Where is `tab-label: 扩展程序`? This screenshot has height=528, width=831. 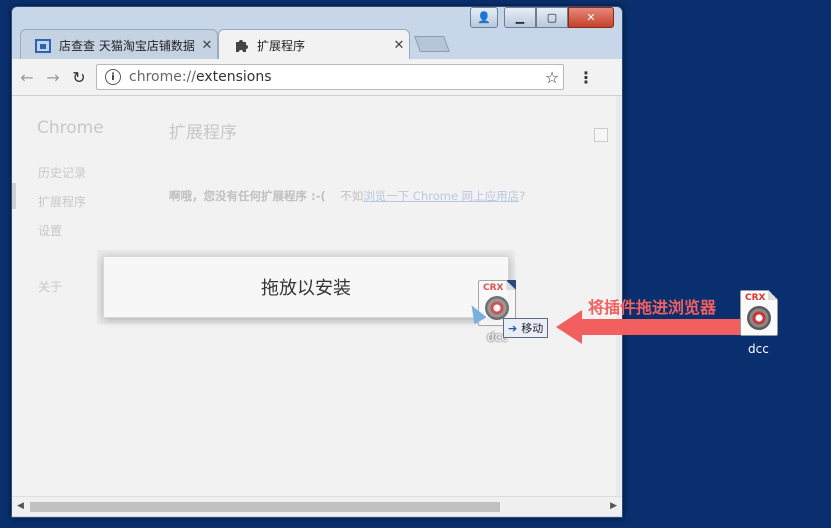 tab-label: 扩展程序 is located at coordinates (281, 45).